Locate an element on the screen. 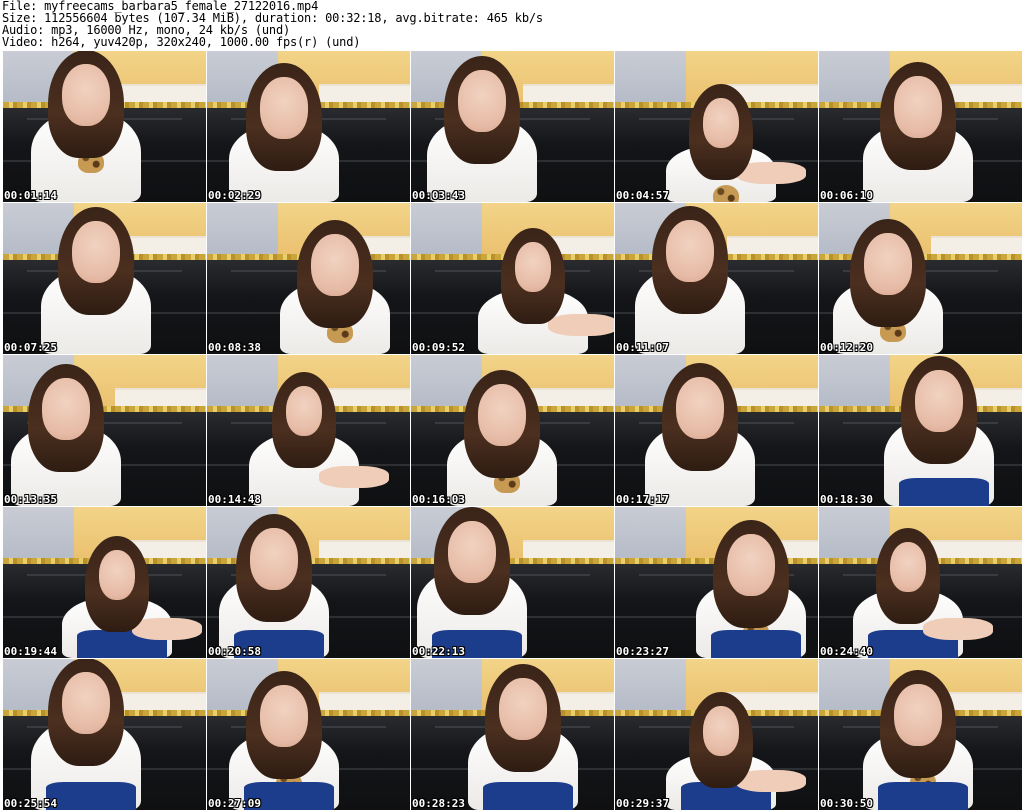 The image size is (1024, 811). video-thumbnail: 00:28:23 is located at coordinates (512, 734).